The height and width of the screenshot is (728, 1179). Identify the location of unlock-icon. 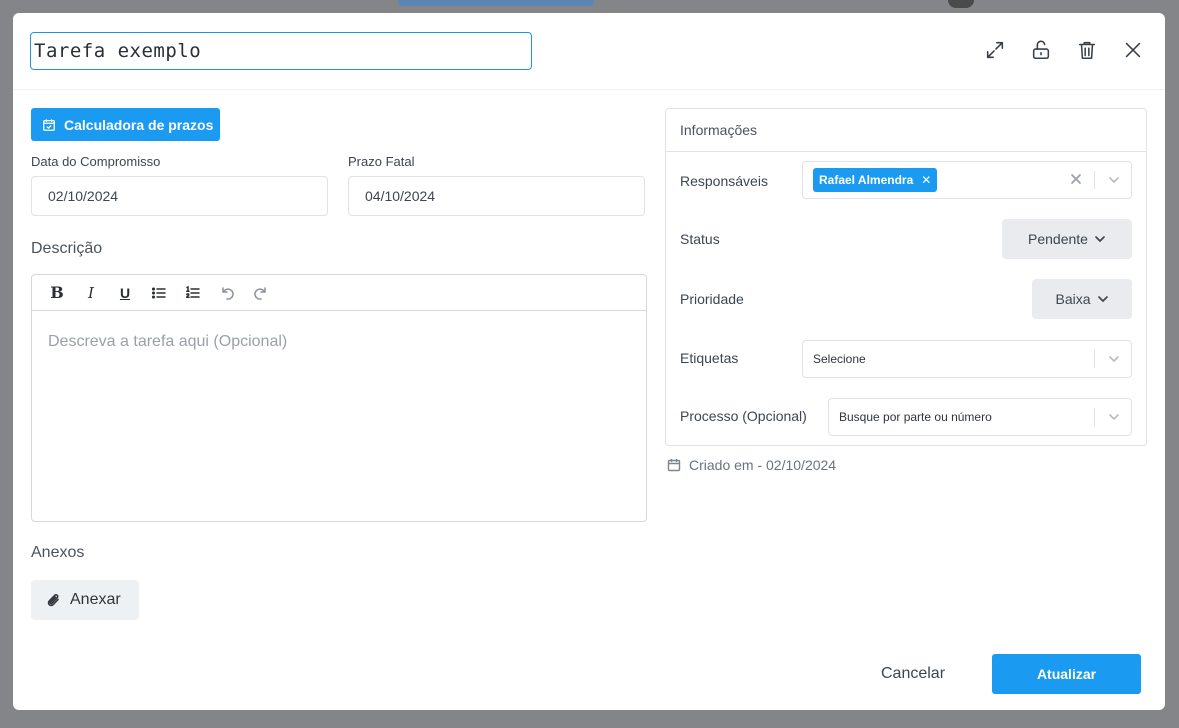
(1041, 50).